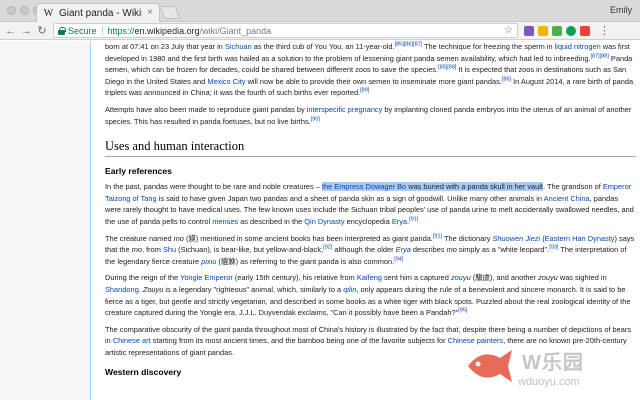 The image size is (640, 400). What do you see at coordinates (206, 277) in the screenshot?
I see `link-yongle-emperor: Yongle Emperor` at bounding box center [206, 277].